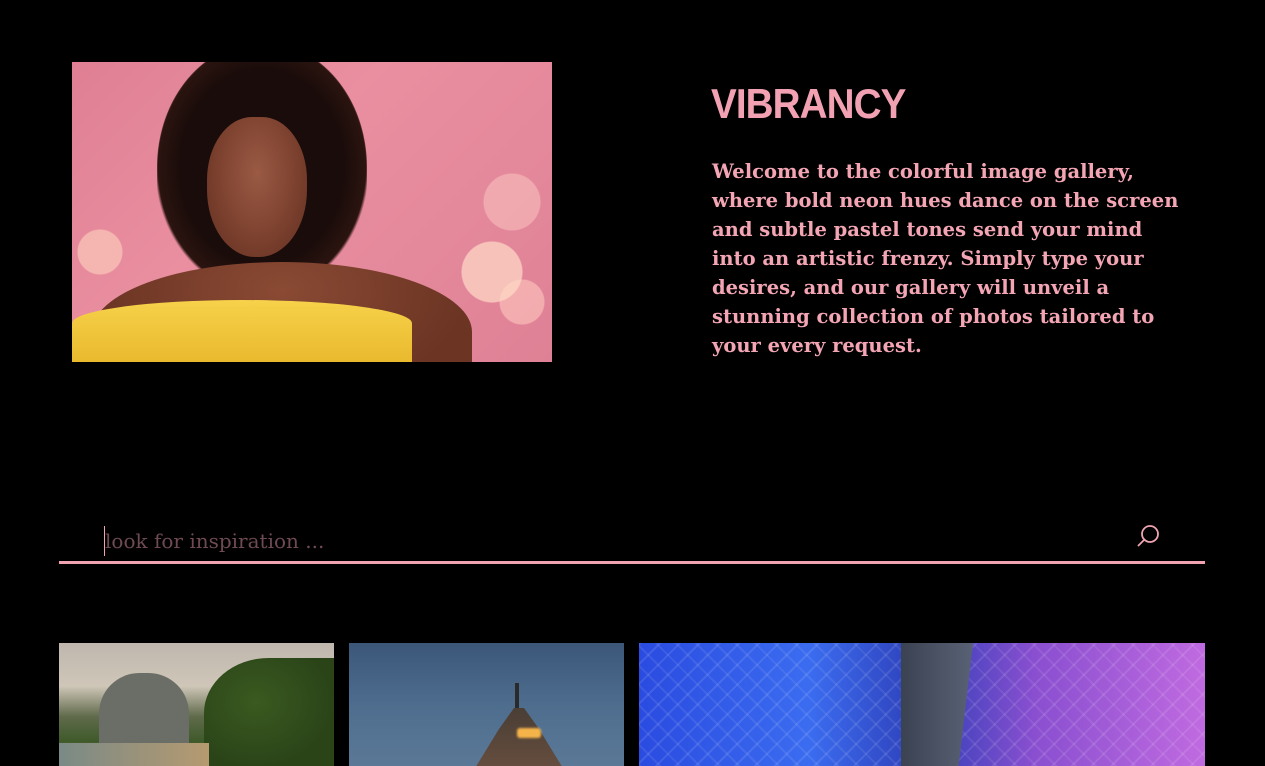 The width and height of the screenshot is (1265, 766). I want to click on tile-lights, so click(529, 733).